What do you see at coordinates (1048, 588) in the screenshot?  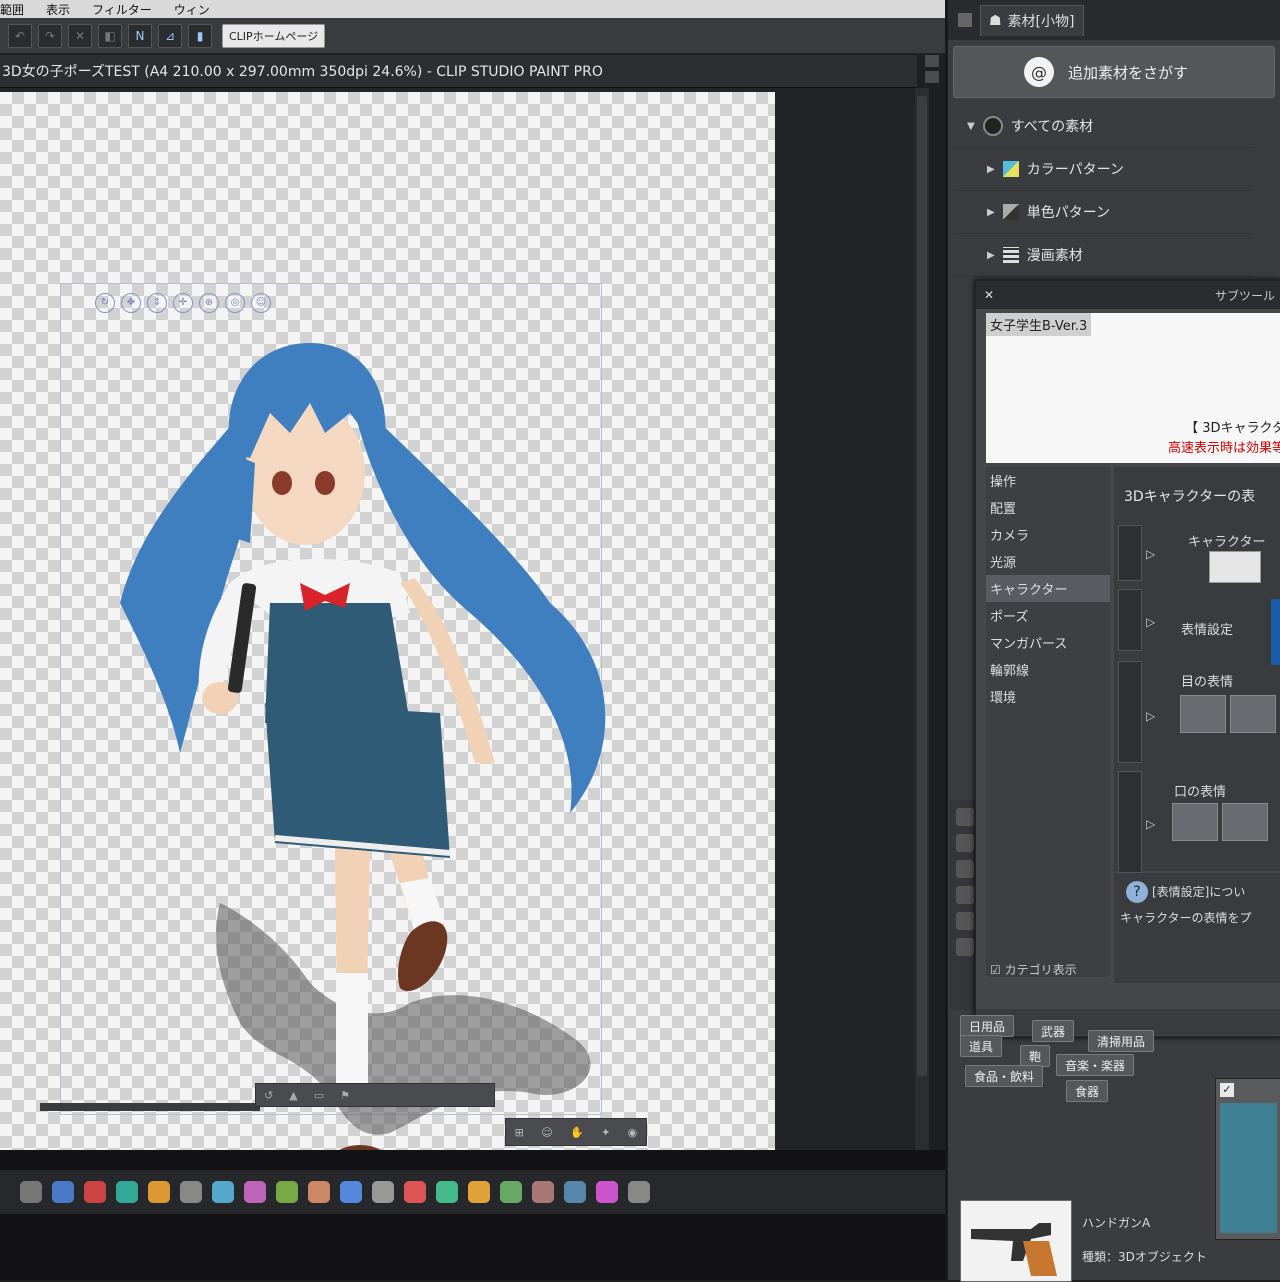 I see `category-item-selected: キャラクター` at bounding box center [1048, 588].